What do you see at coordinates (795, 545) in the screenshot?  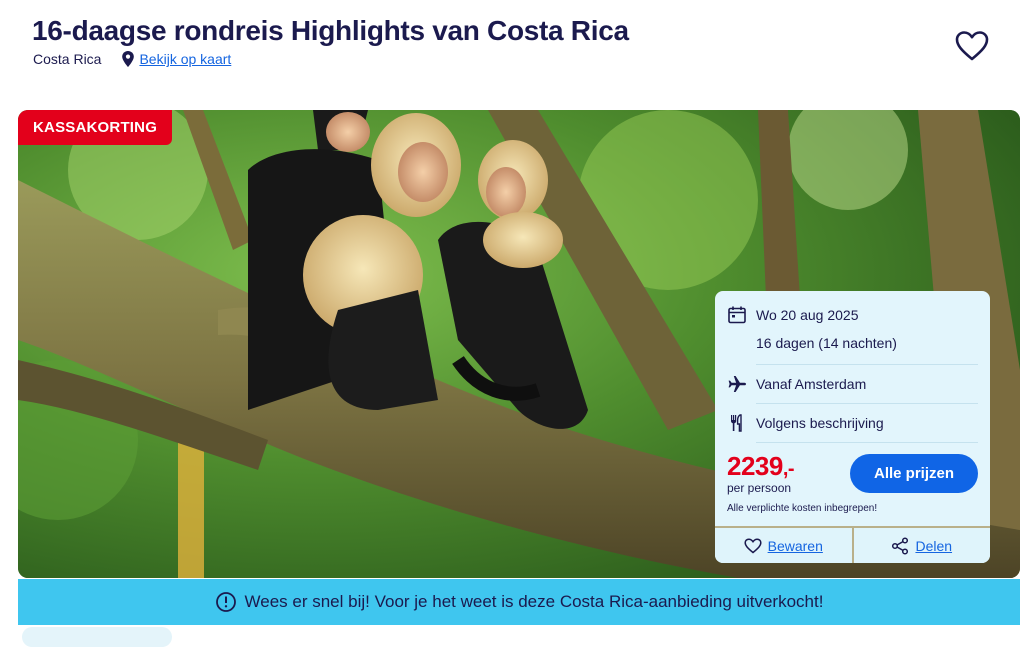 I see `save-label: Bewaren` at bounding box center [795, 545].